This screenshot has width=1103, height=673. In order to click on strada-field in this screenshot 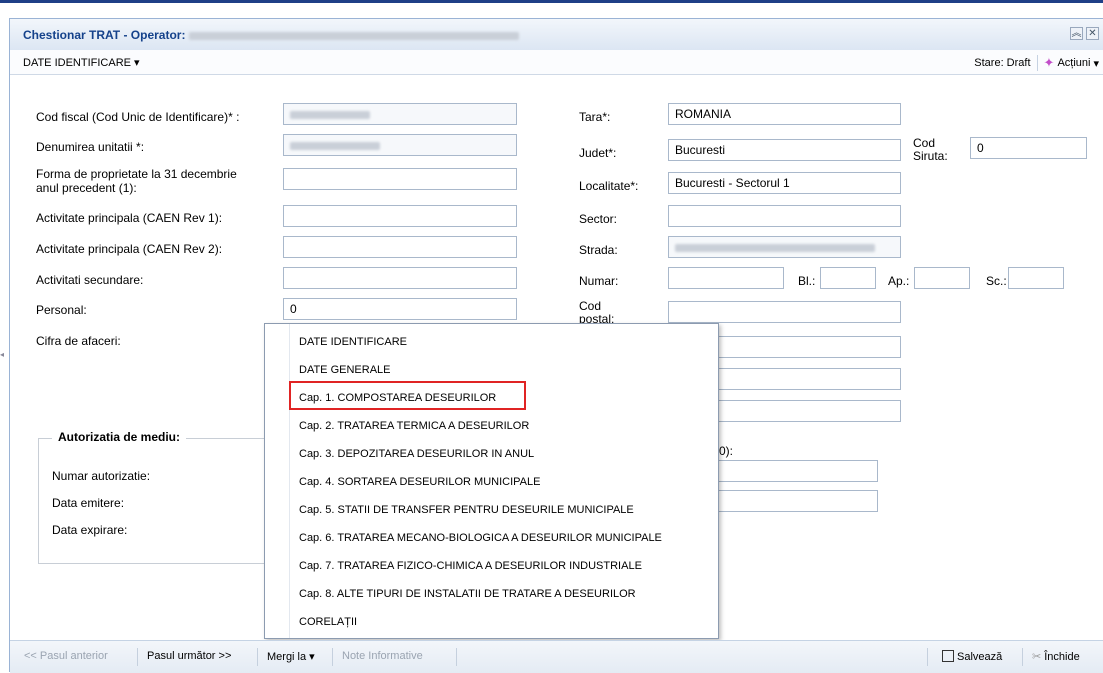, I will do `click(784, 247)`.